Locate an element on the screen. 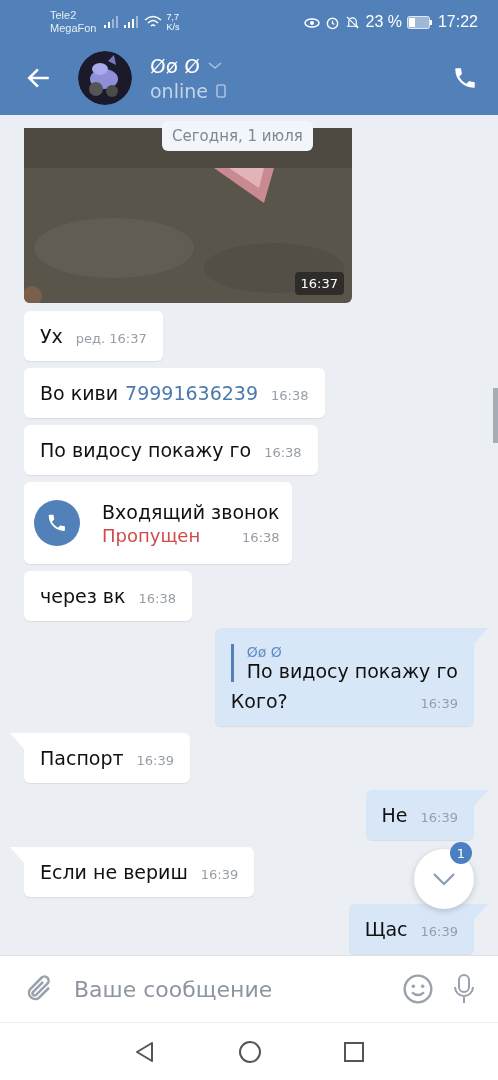  photo-time: 16:37 is located at coordinates (319, 283).